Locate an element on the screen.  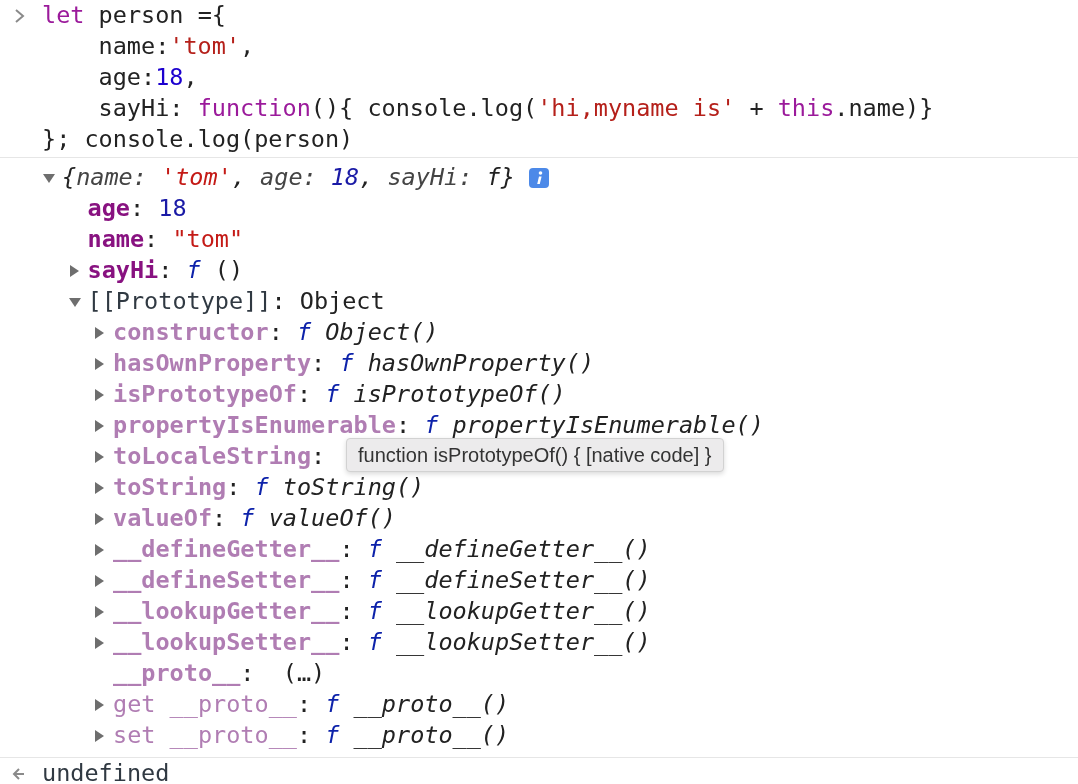
property-line: sayHi: f () is located at coordinates (165, 270).